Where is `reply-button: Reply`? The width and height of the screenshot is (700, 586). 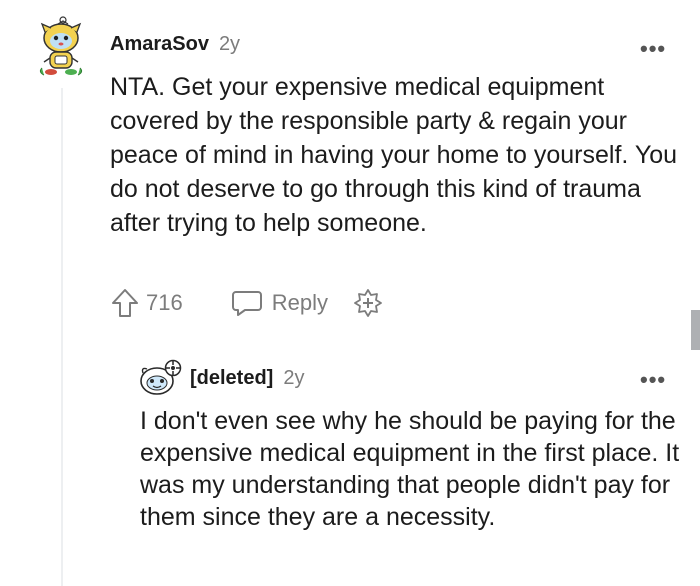
reply-button: Reply is located at coordinates (291, 303).